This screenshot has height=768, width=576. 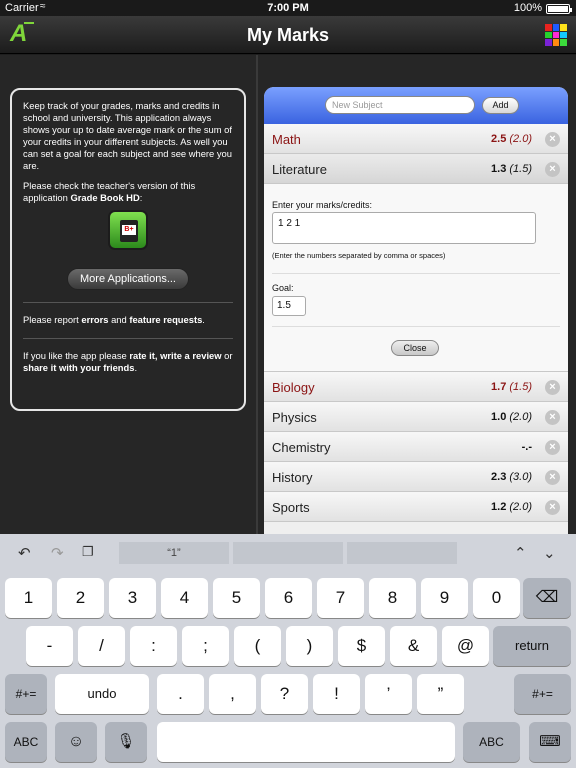 I want to click on key-8: 9, so click(x=444, y=598).